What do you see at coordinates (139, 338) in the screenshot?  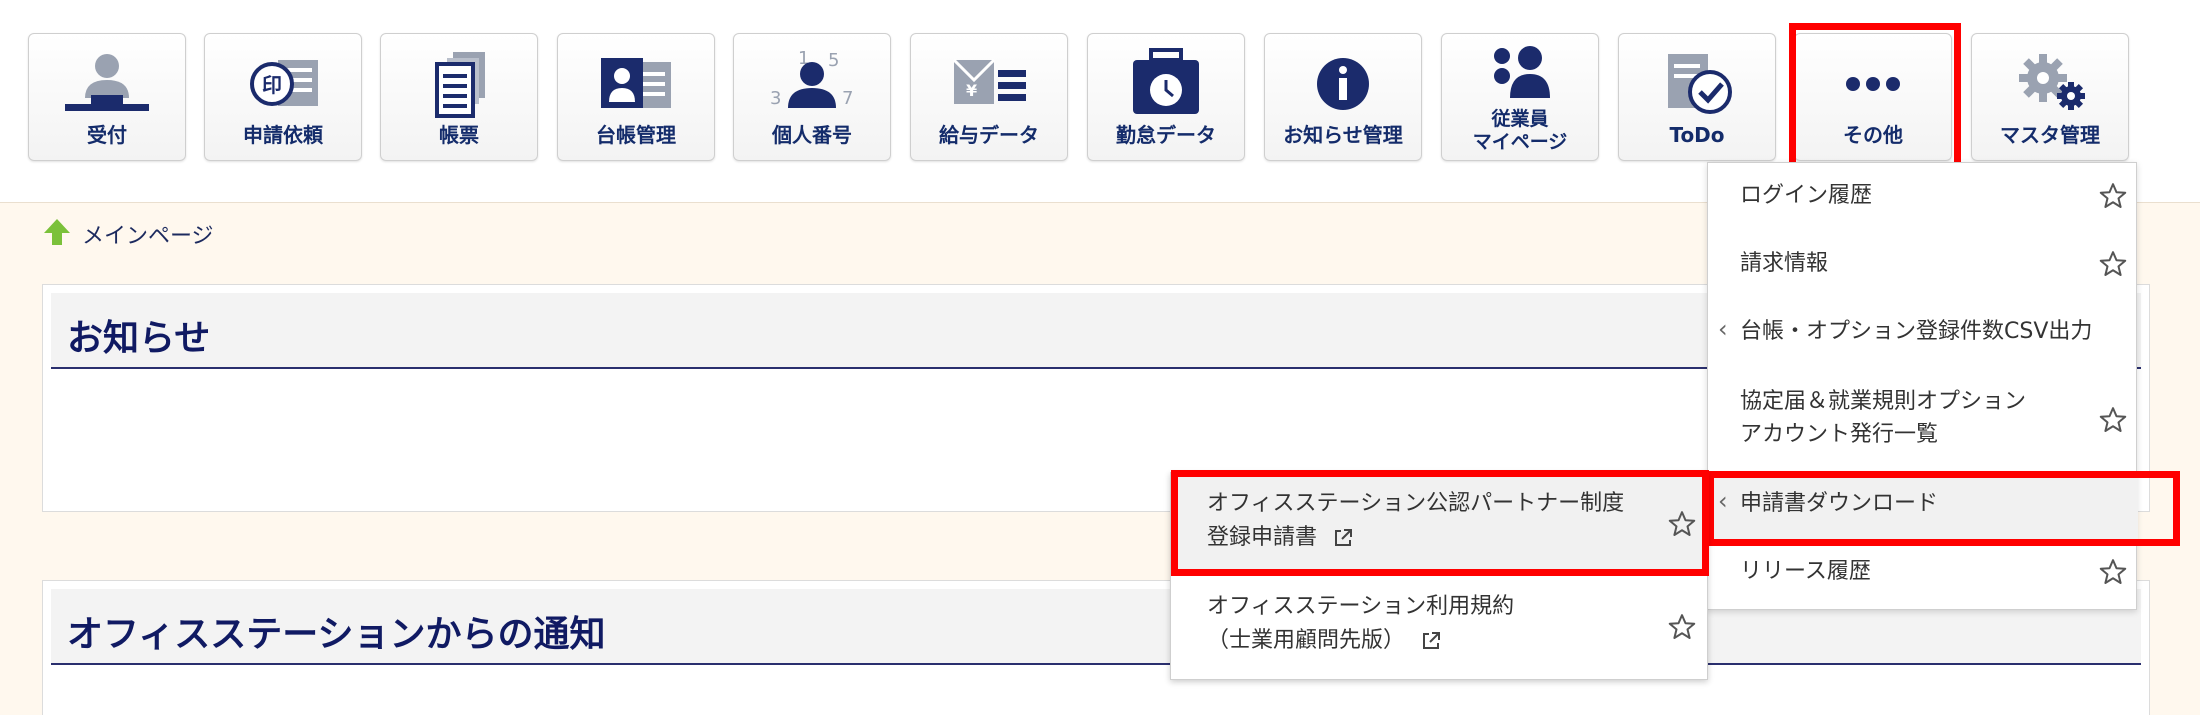 I see `notice-panel-title: お知らせ` at bounding box center [139, 338].